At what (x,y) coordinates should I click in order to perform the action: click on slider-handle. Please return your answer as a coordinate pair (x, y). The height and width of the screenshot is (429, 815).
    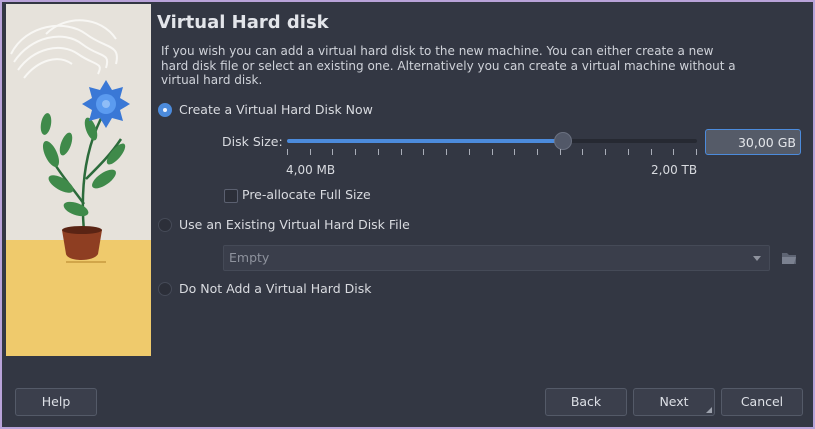
    Looking at the image, I should click on (562, 141).